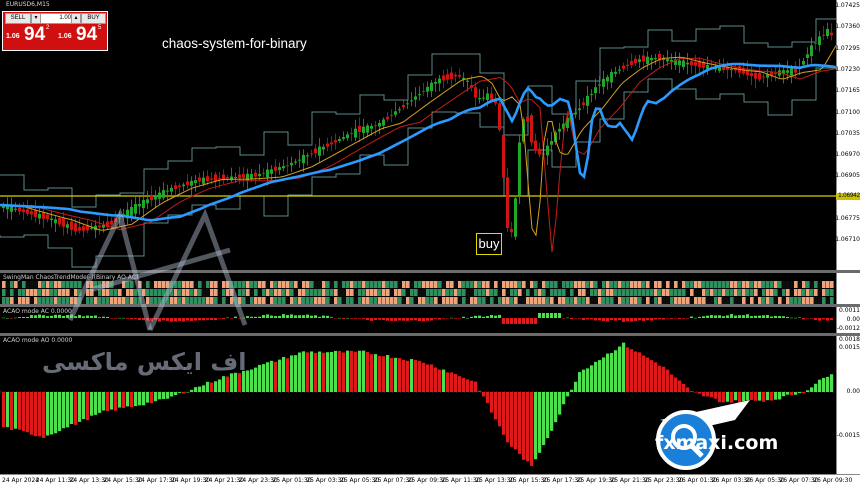 This screenshot has height=488, width=860. I want to click on lot-size-input: 1.00, so click(56, 18).